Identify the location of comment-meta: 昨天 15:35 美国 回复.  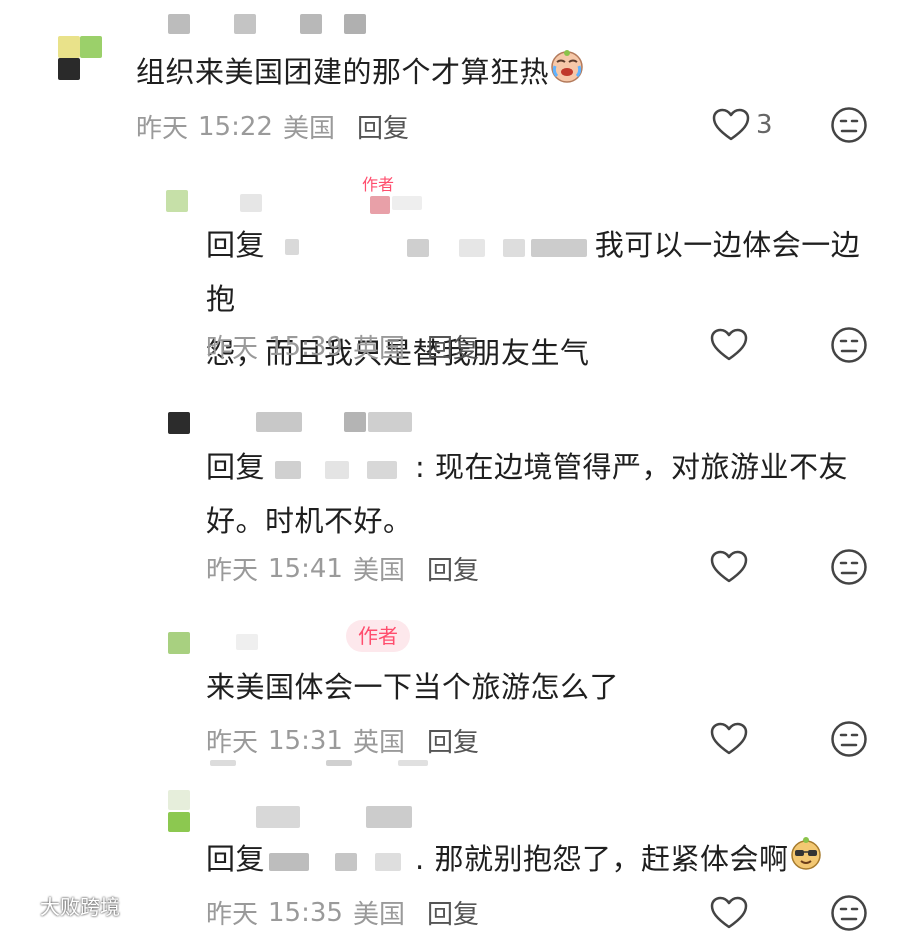
(342, 912).